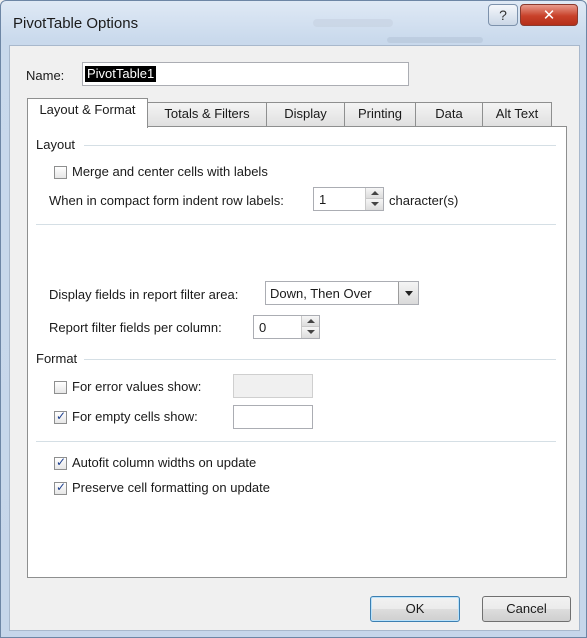 This screenshot has width=587, height=638. What do you see at coordinates (449, 114) in the screenshot?
I see `tab-data: Data` at bounding box center [449, 114].